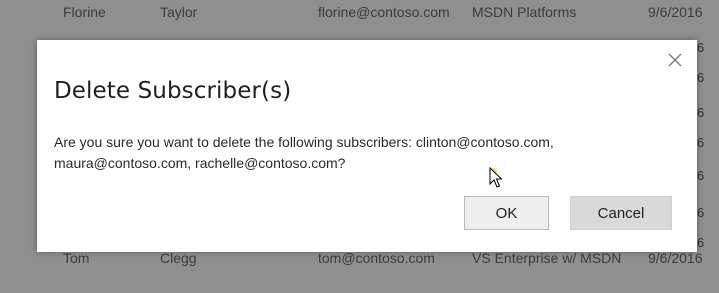 Image resolution: width=719 pixels, height=293 pixels. I want to click on last-name-cell: Clegg, so click(178, 258).